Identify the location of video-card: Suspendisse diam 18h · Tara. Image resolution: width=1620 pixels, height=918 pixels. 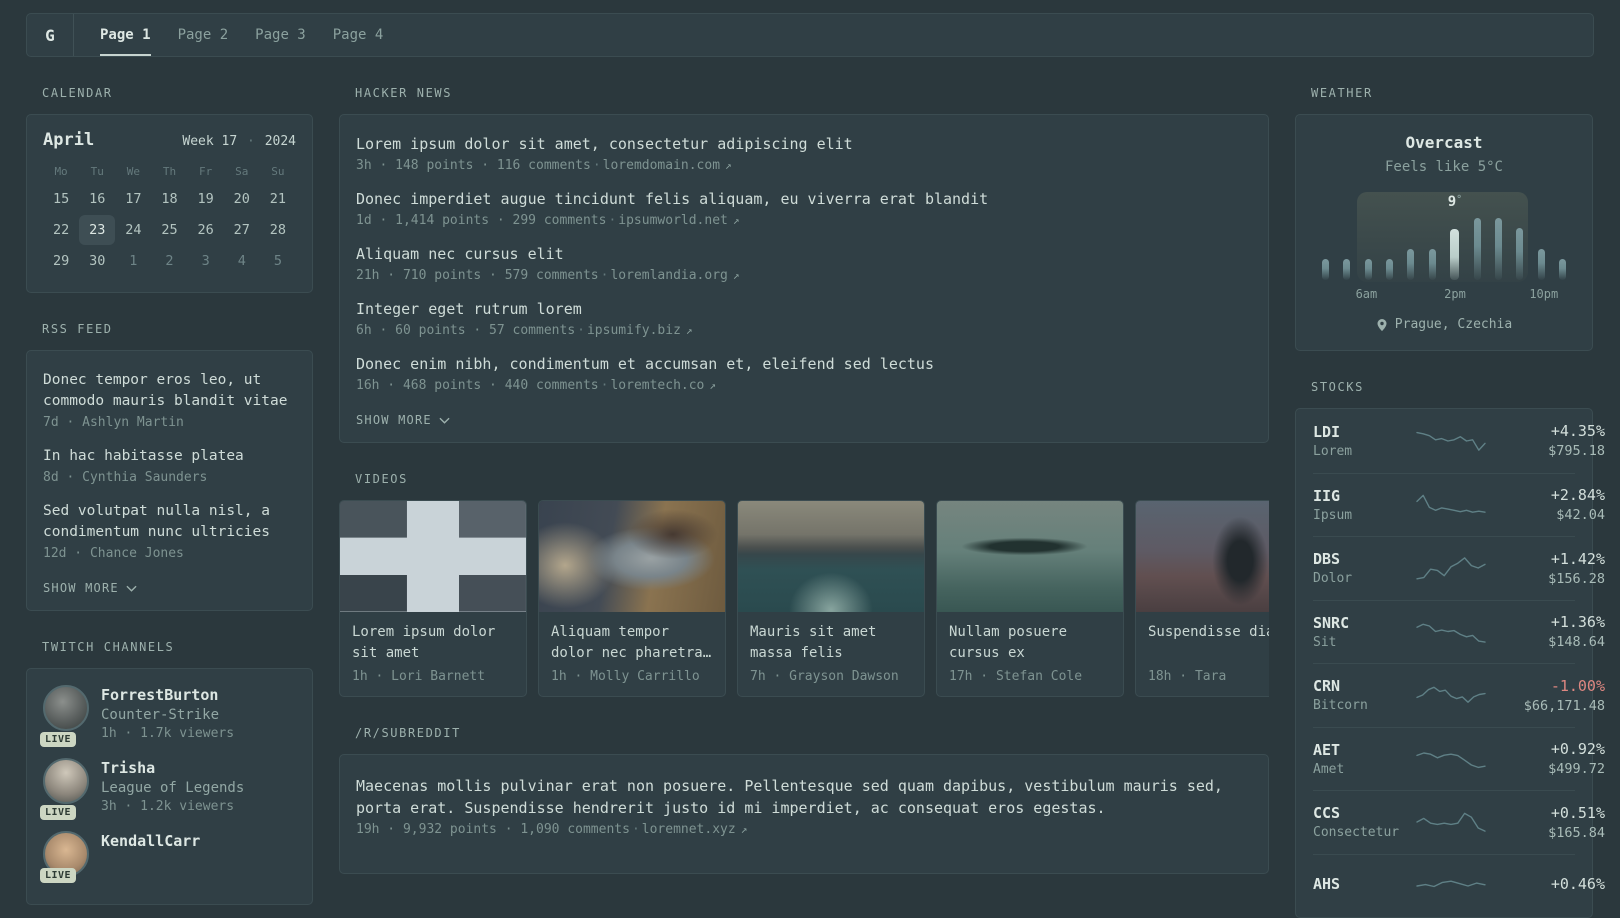
(1202, 598).